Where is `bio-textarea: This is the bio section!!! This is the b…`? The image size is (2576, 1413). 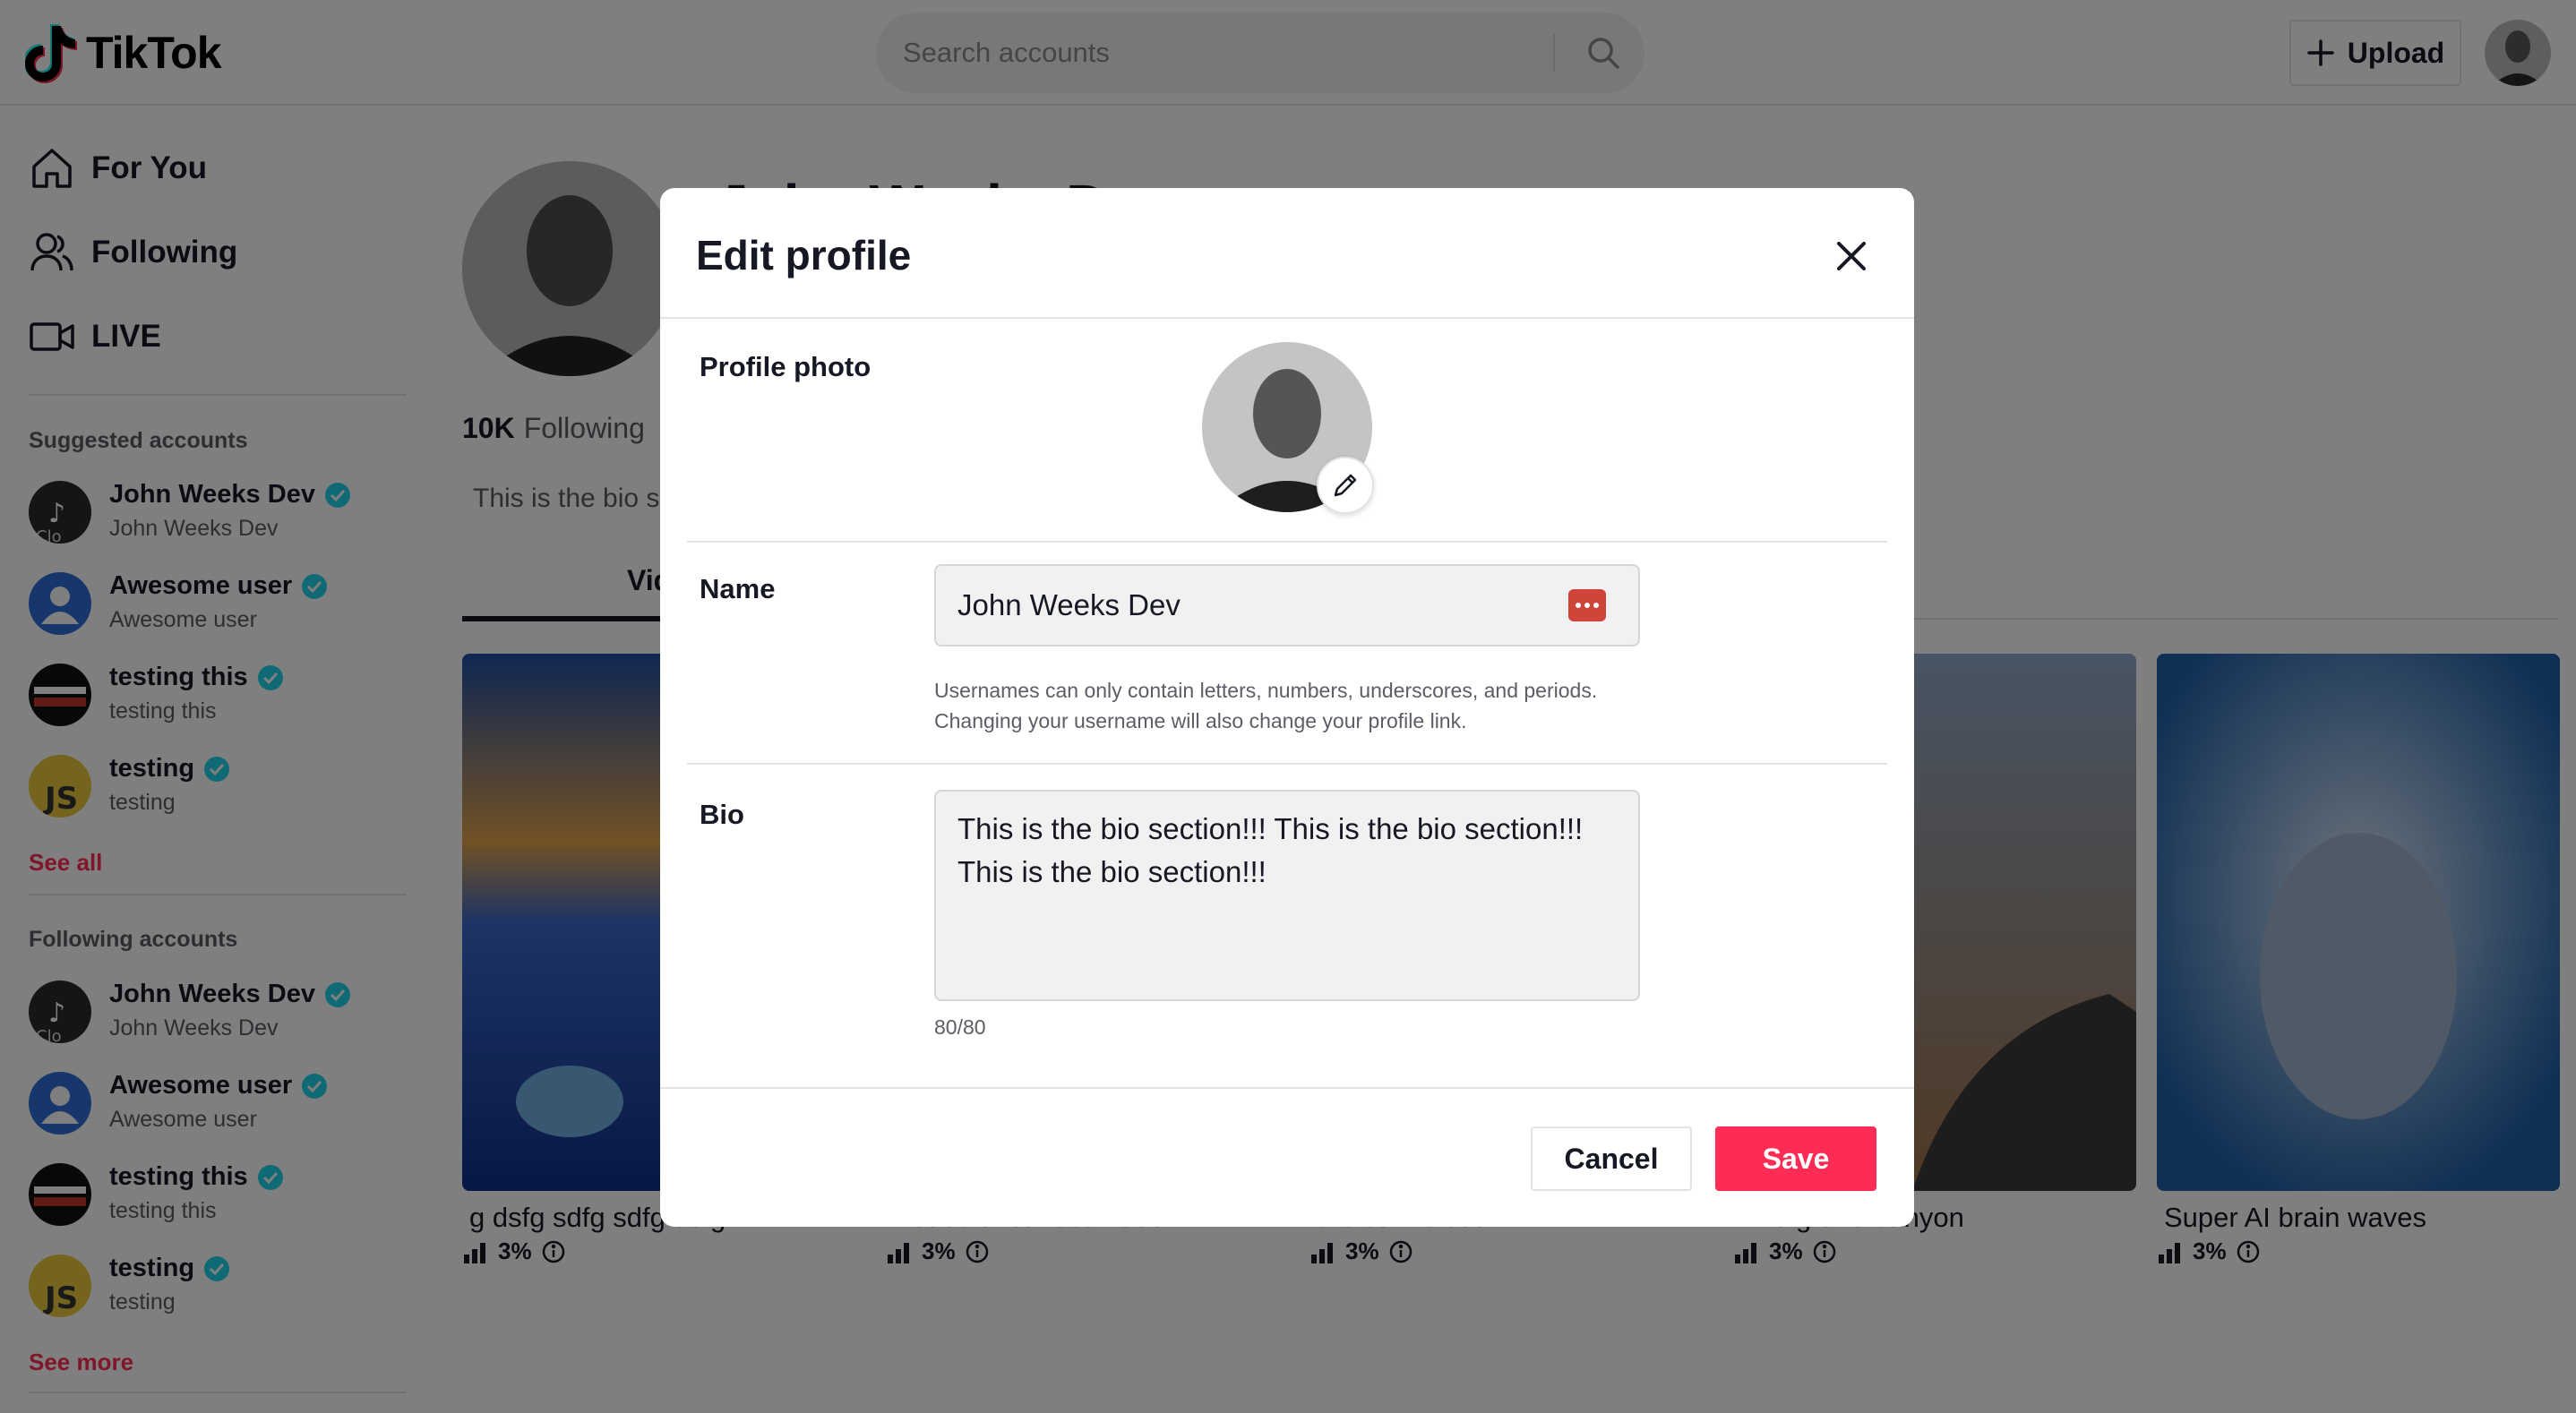 bio-textarea: This is the bio section!!! This is the b… is located at coordinates (1288, 897).